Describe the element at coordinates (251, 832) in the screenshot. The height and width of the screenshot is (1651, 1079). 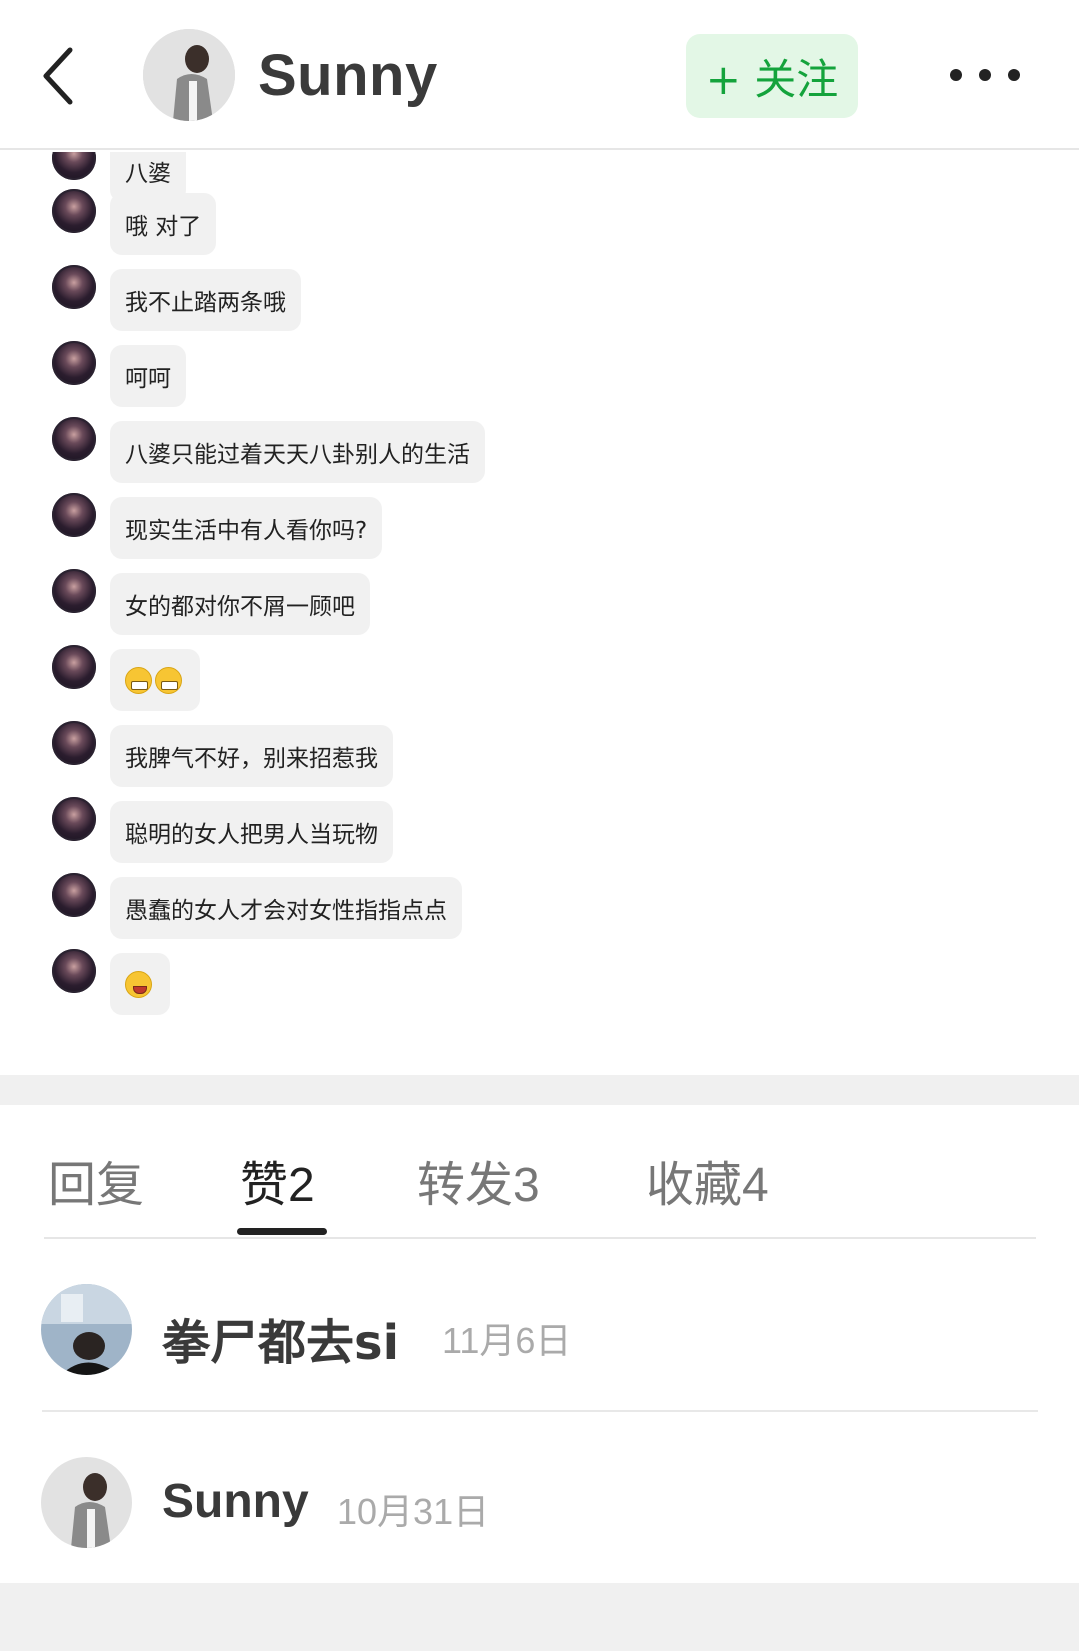
I see `message-bubble: 聪明的女人把男人当玩物` at that location.